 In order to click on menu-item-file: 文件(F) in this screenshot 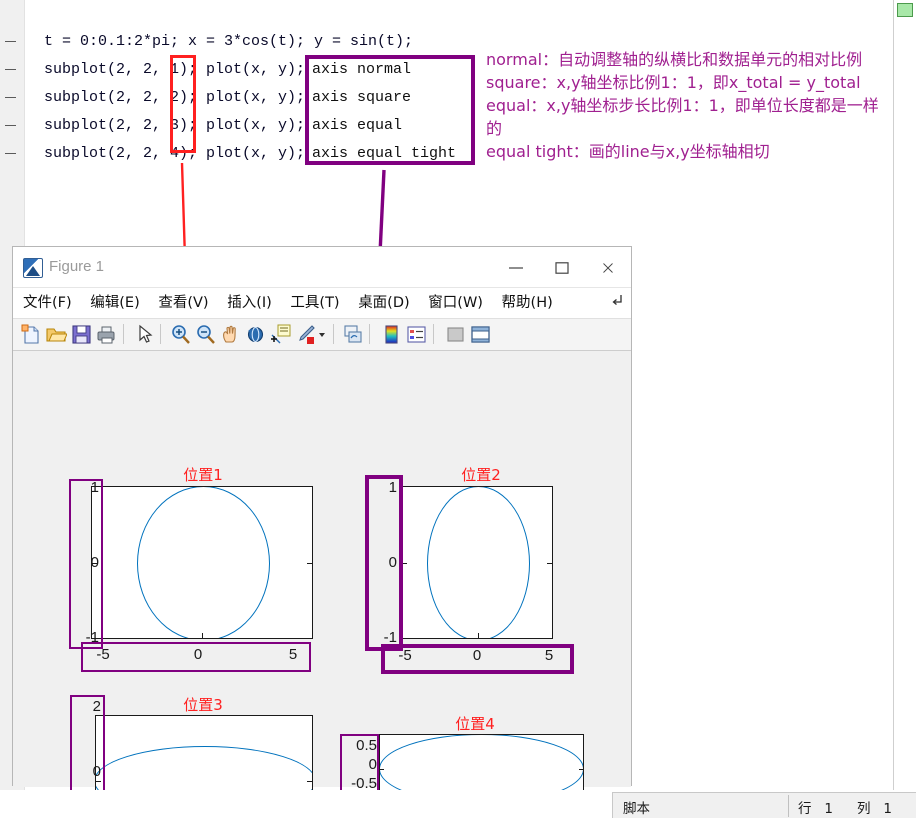, I will do `click(47, 303)`.